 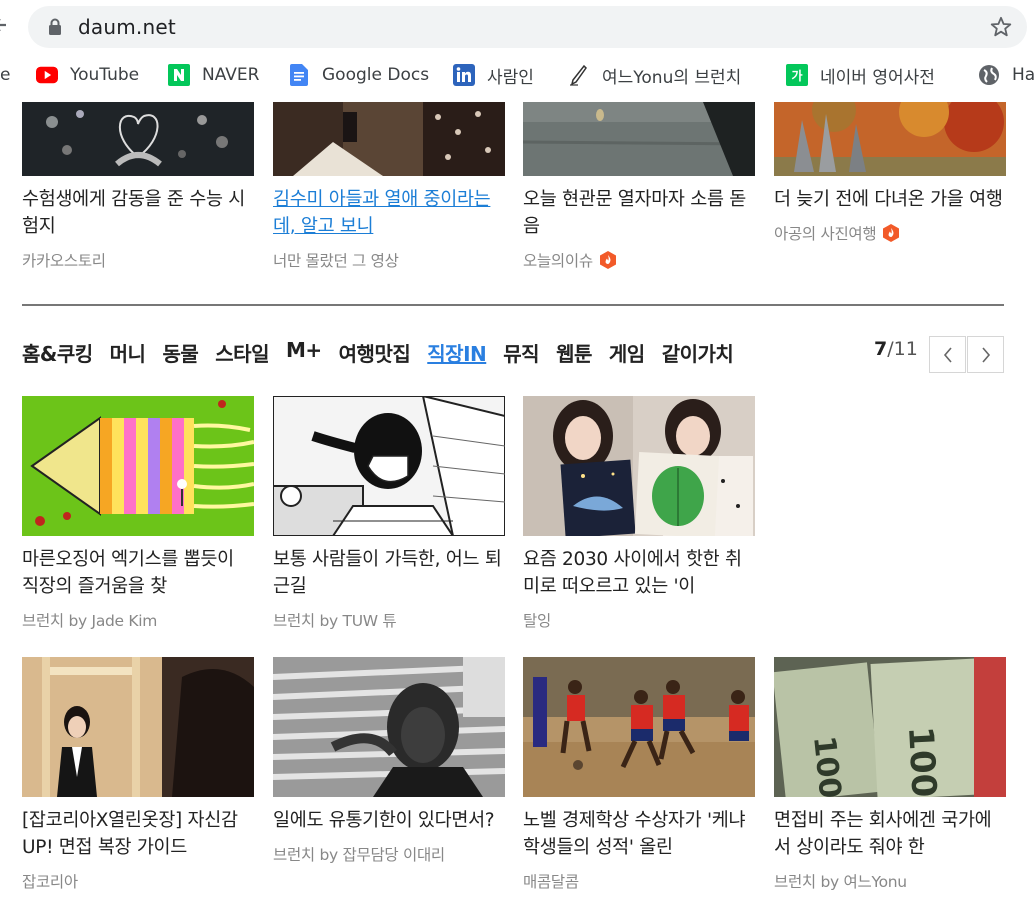 I want to click on bookmark-naver-dict: 가 네이버 영어사전, so click(x=860, y=75).